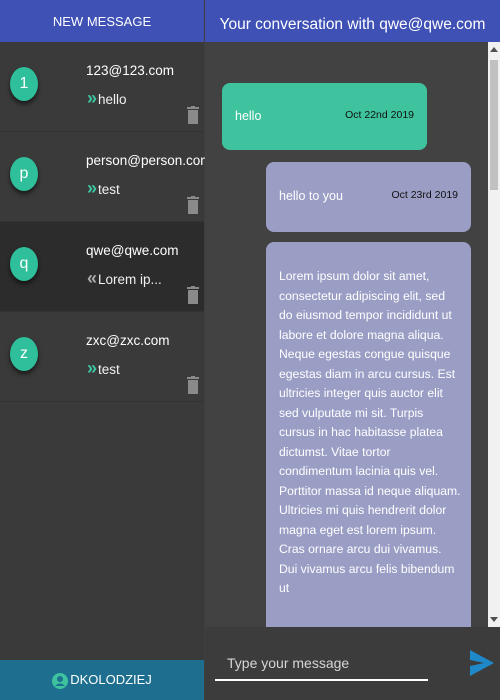 Image resolution: width=500 pixels, height=700 pixels. What do you see at coordinates (379, 115) in the screenshot?
I see `message-date: Oct 22nd 2019` at bounding box center [379, 115].